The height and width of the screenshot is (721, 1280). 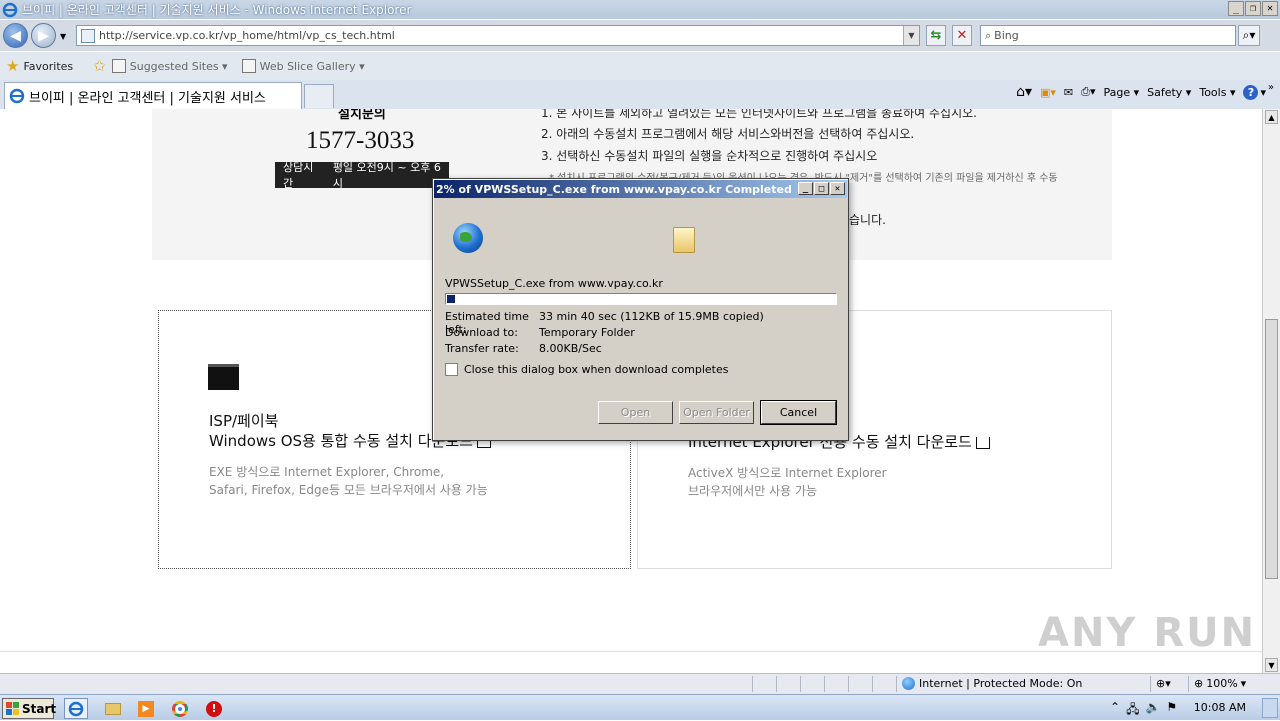 I want to click on ie-icon, so click(x=76, y=708).